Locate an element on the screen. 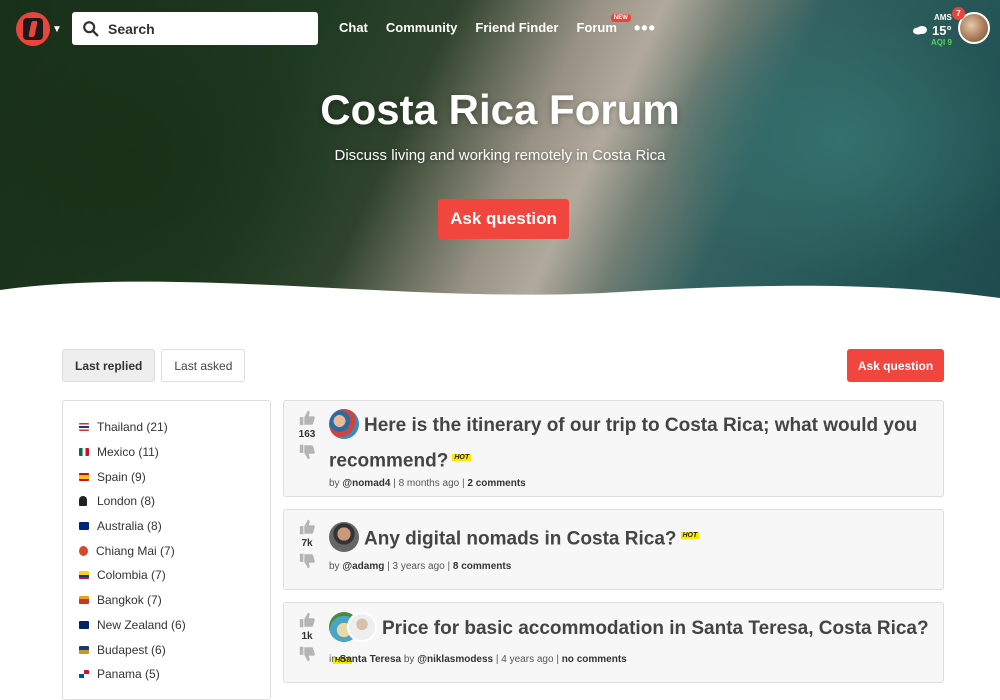 The image size is (1000, 700). sidebar-item-label: Budapest (6) is located at coordinates (131, 649).